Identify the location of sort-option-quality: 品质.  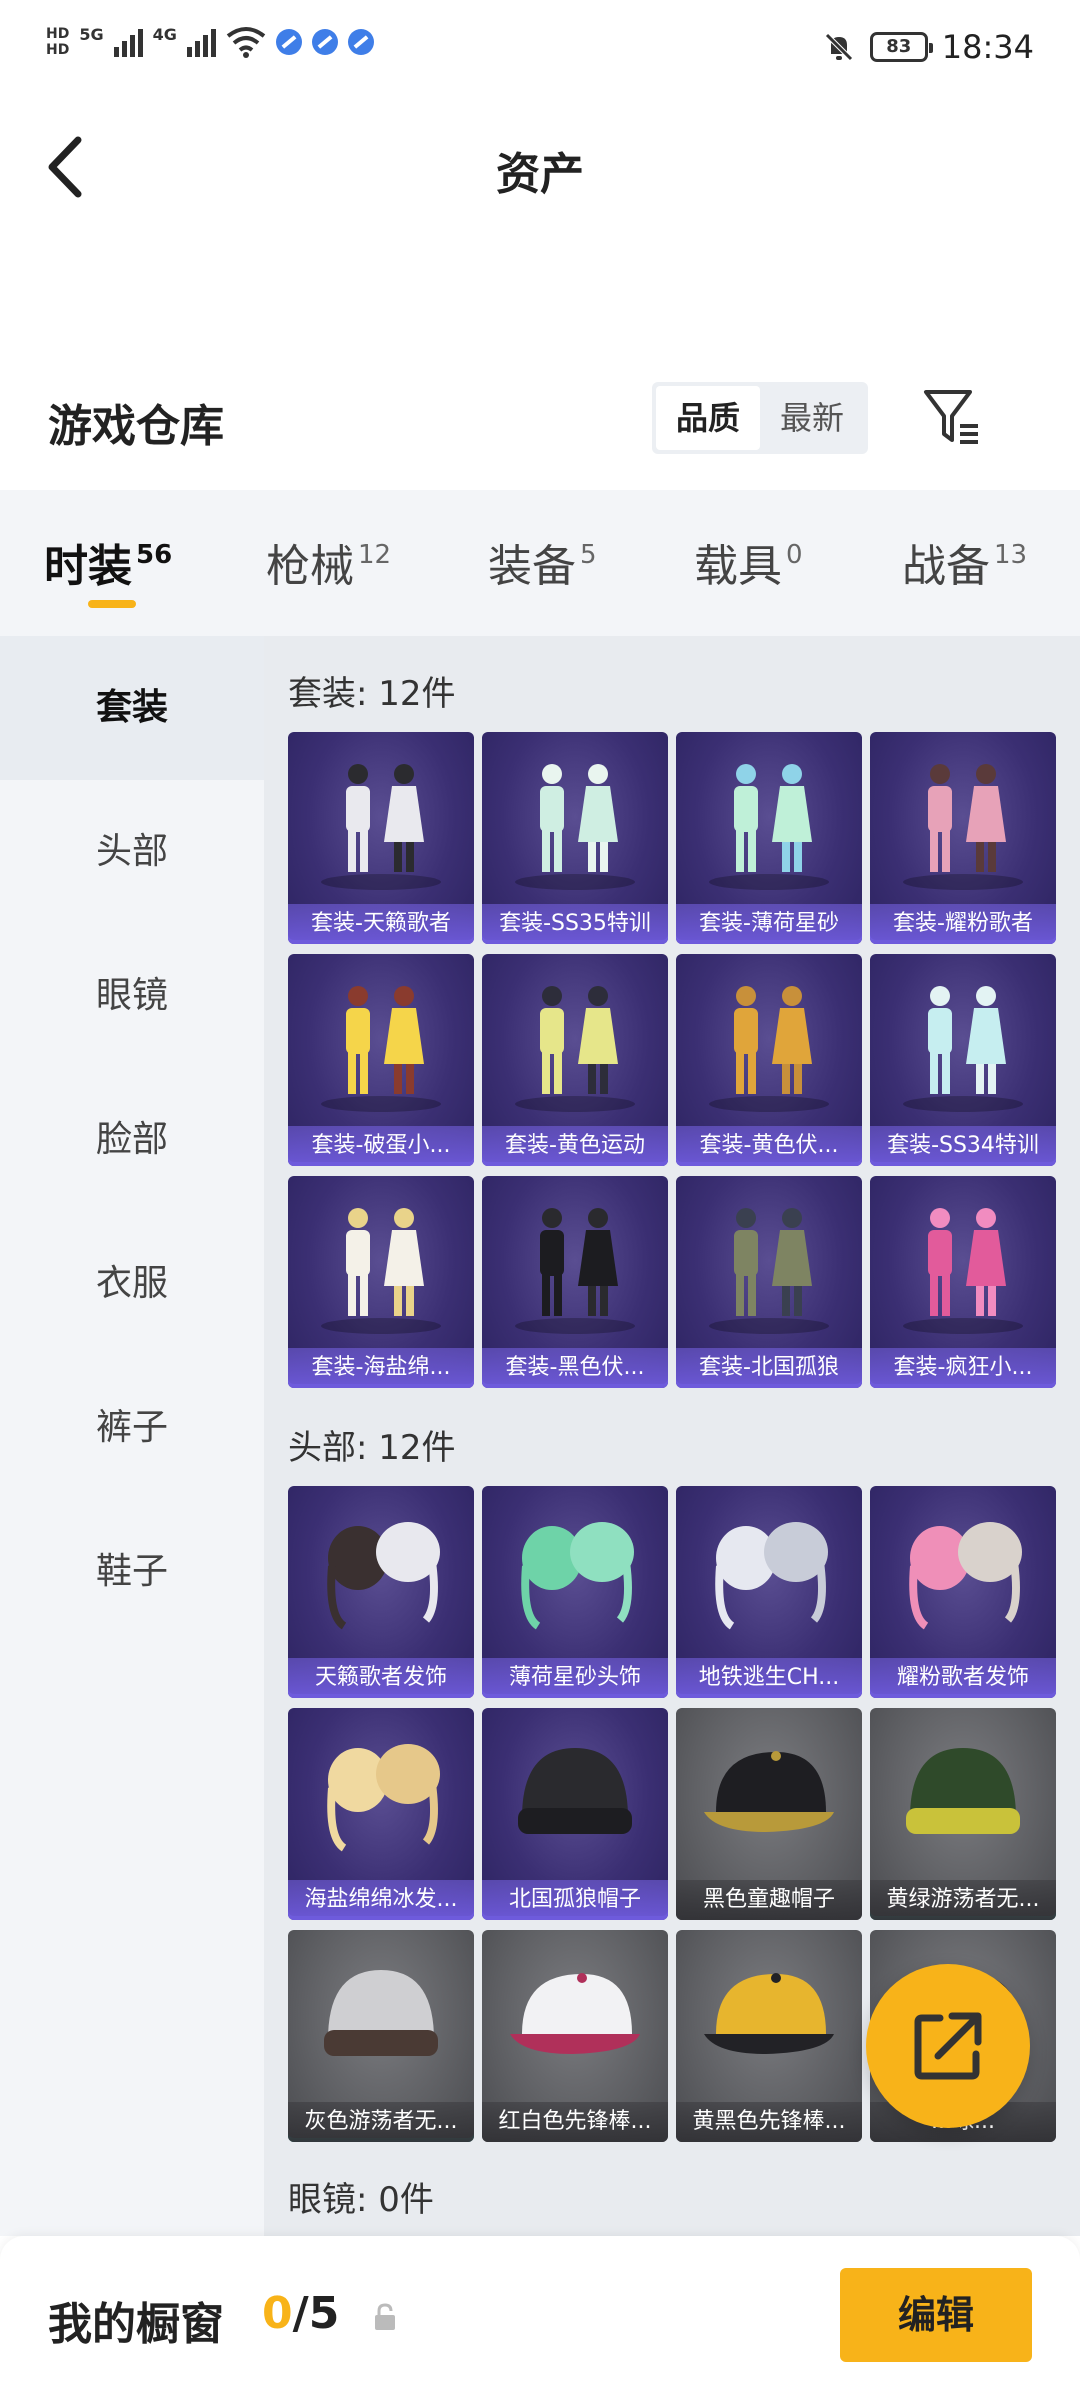
(708, 418).